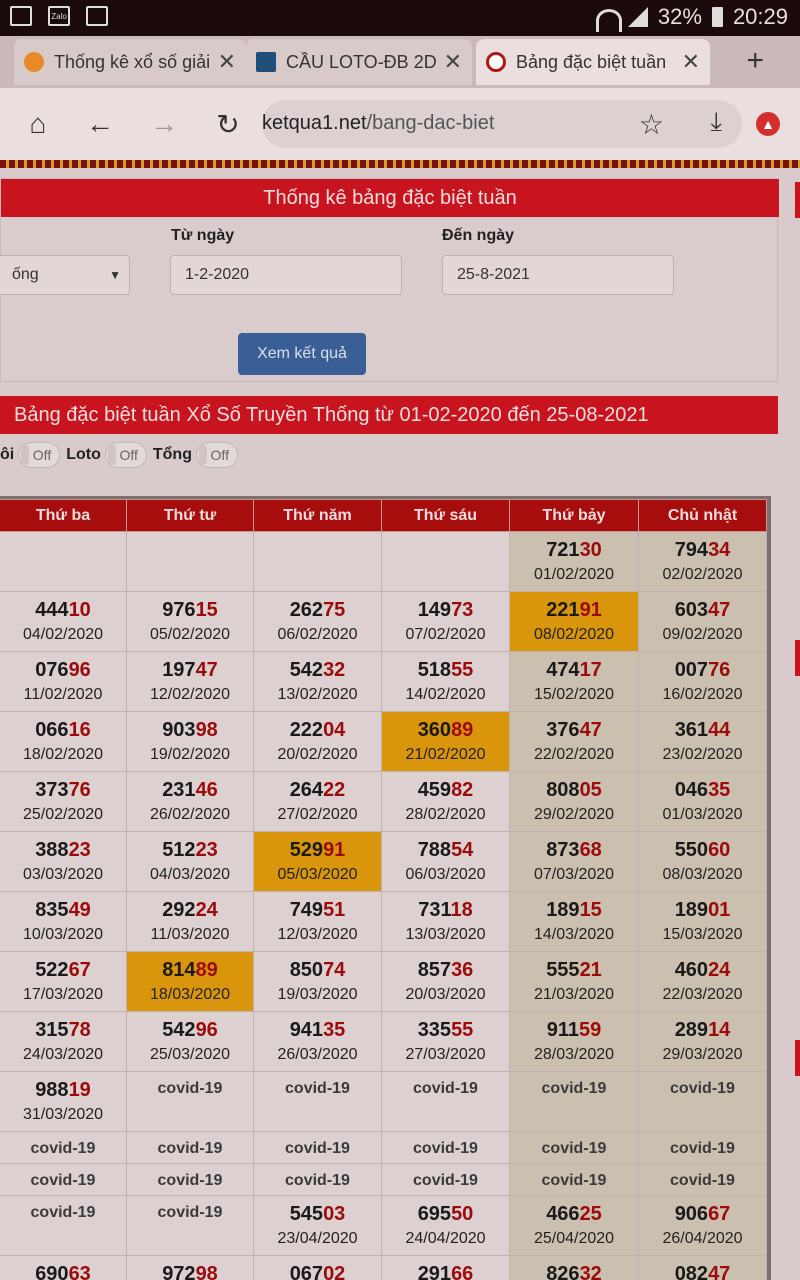  Describe the element at coordinates (317, 1271) in the screenshot. I see `result-number: 06702` at that location.